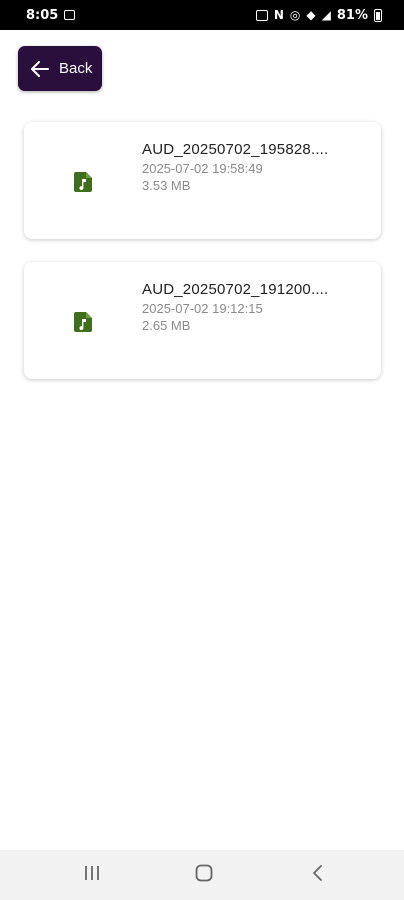  I want to click on nfc-icon: N, so click(278, 15).